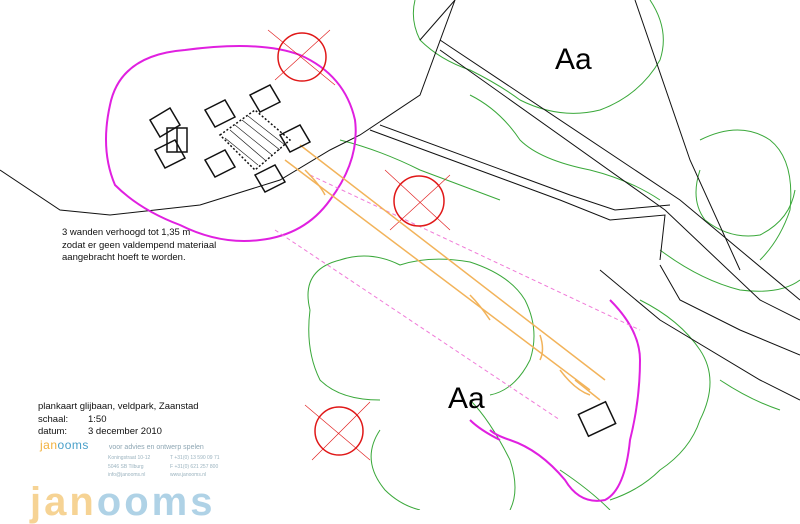 This screenshot has width=800, height=524. I want to click on slide-end-block, so click(597, 419).